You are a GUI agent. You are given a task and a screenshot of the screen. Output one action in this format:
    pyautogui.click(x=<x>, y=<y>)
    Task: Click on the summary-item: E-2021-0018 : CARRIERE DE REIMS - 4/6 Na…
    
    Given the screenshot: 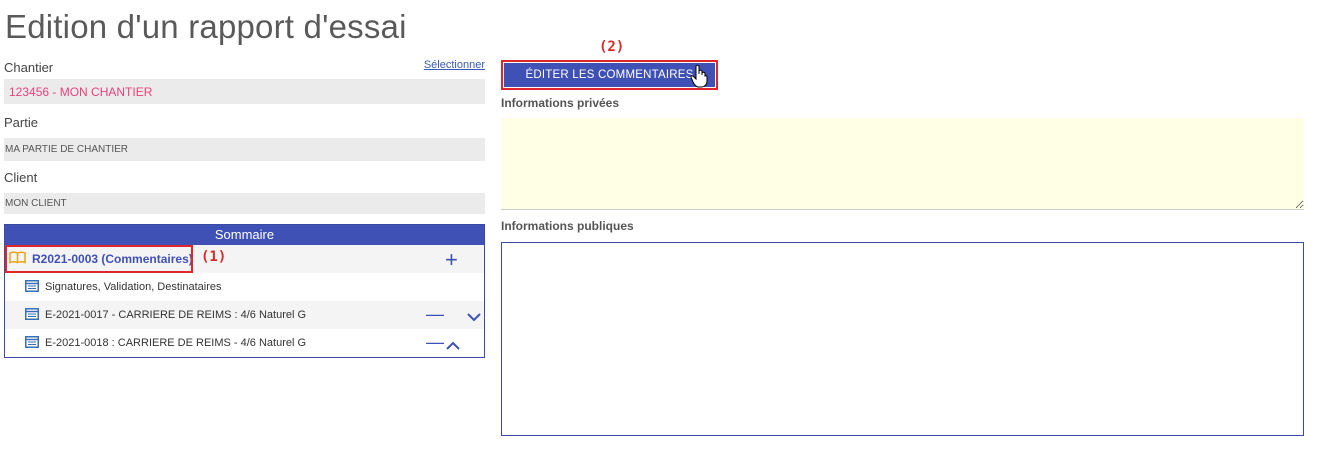 What is the action you would take?
    pyautogui.click(x=244, y=343)
    